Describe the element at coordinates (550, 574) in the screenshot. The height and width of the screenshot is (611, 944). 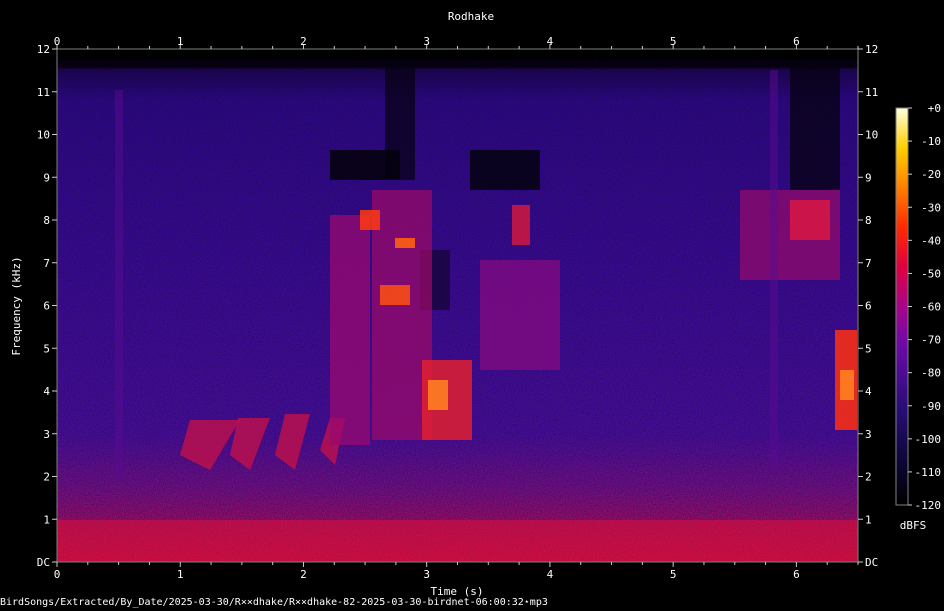
I see `x-tick-label-bottom: 4` at that location.